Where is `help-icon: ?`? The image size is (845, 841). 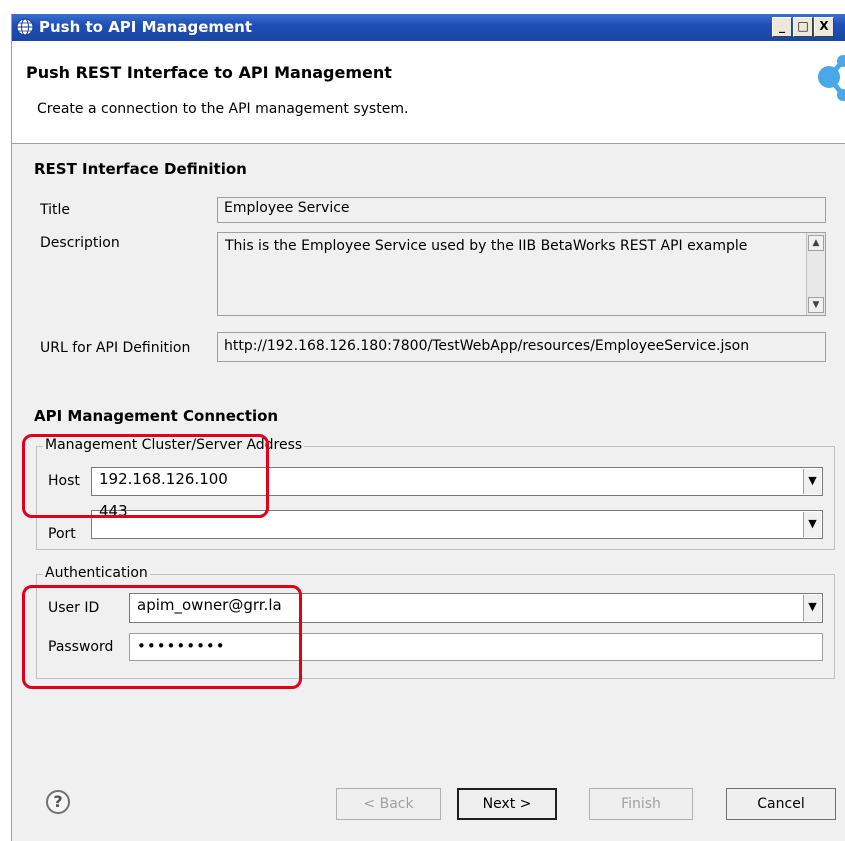
help-icon: ? is located at coordinates (58, 802).